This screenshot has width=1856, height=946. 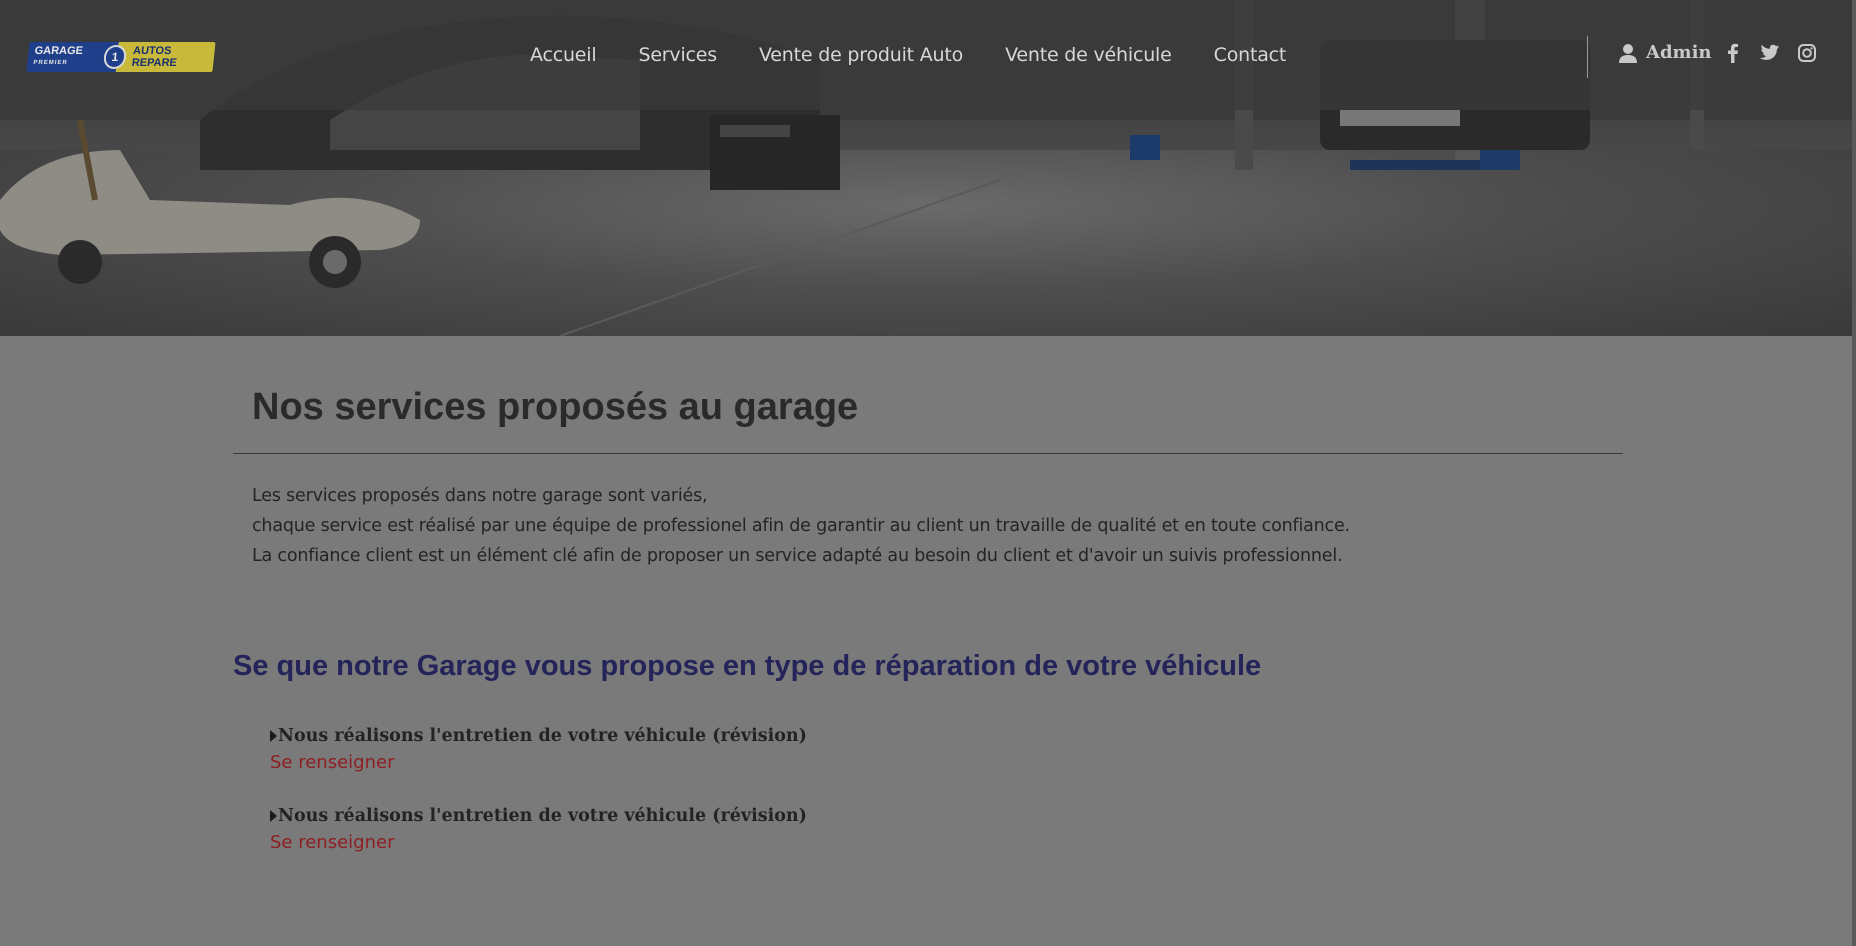 What do you see at coordinates (1854, 473) in the screenshot?
I see `window-edge` at bounding box center [1854, 473].